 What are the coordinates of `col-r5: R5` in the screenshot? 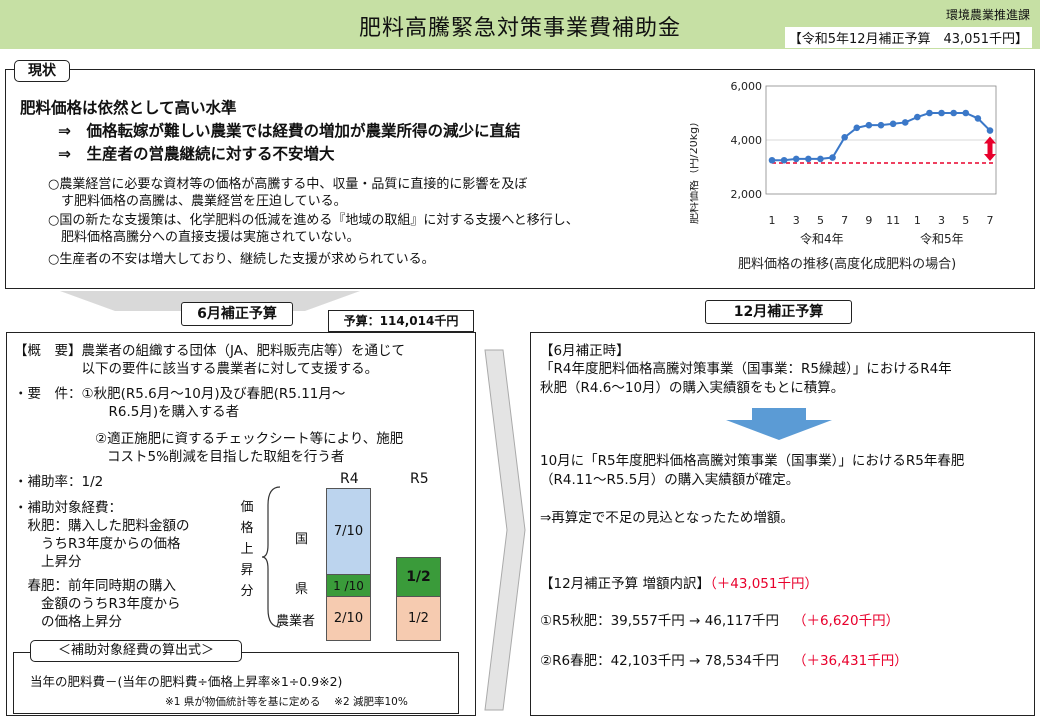 It's located at (419, 479).